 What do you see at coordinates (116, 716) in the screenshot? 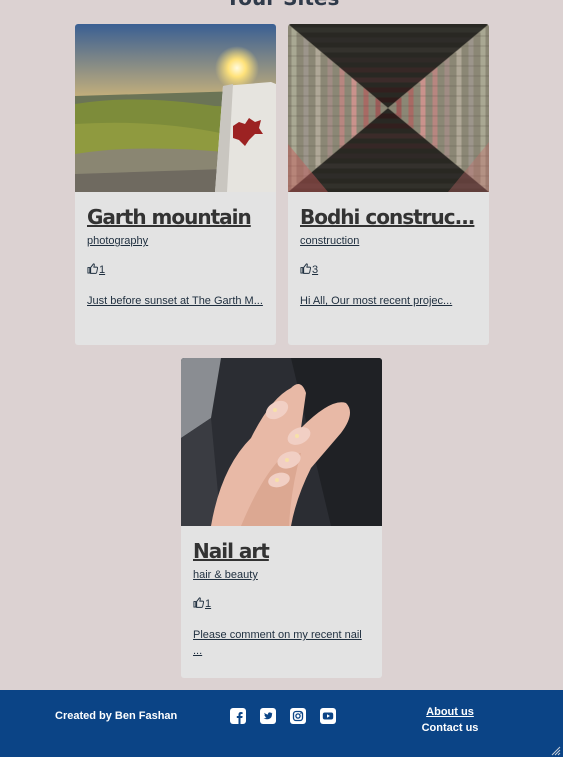
I see `footer-credit: Created by Ben Fashan` at bounding box center [116, 716].